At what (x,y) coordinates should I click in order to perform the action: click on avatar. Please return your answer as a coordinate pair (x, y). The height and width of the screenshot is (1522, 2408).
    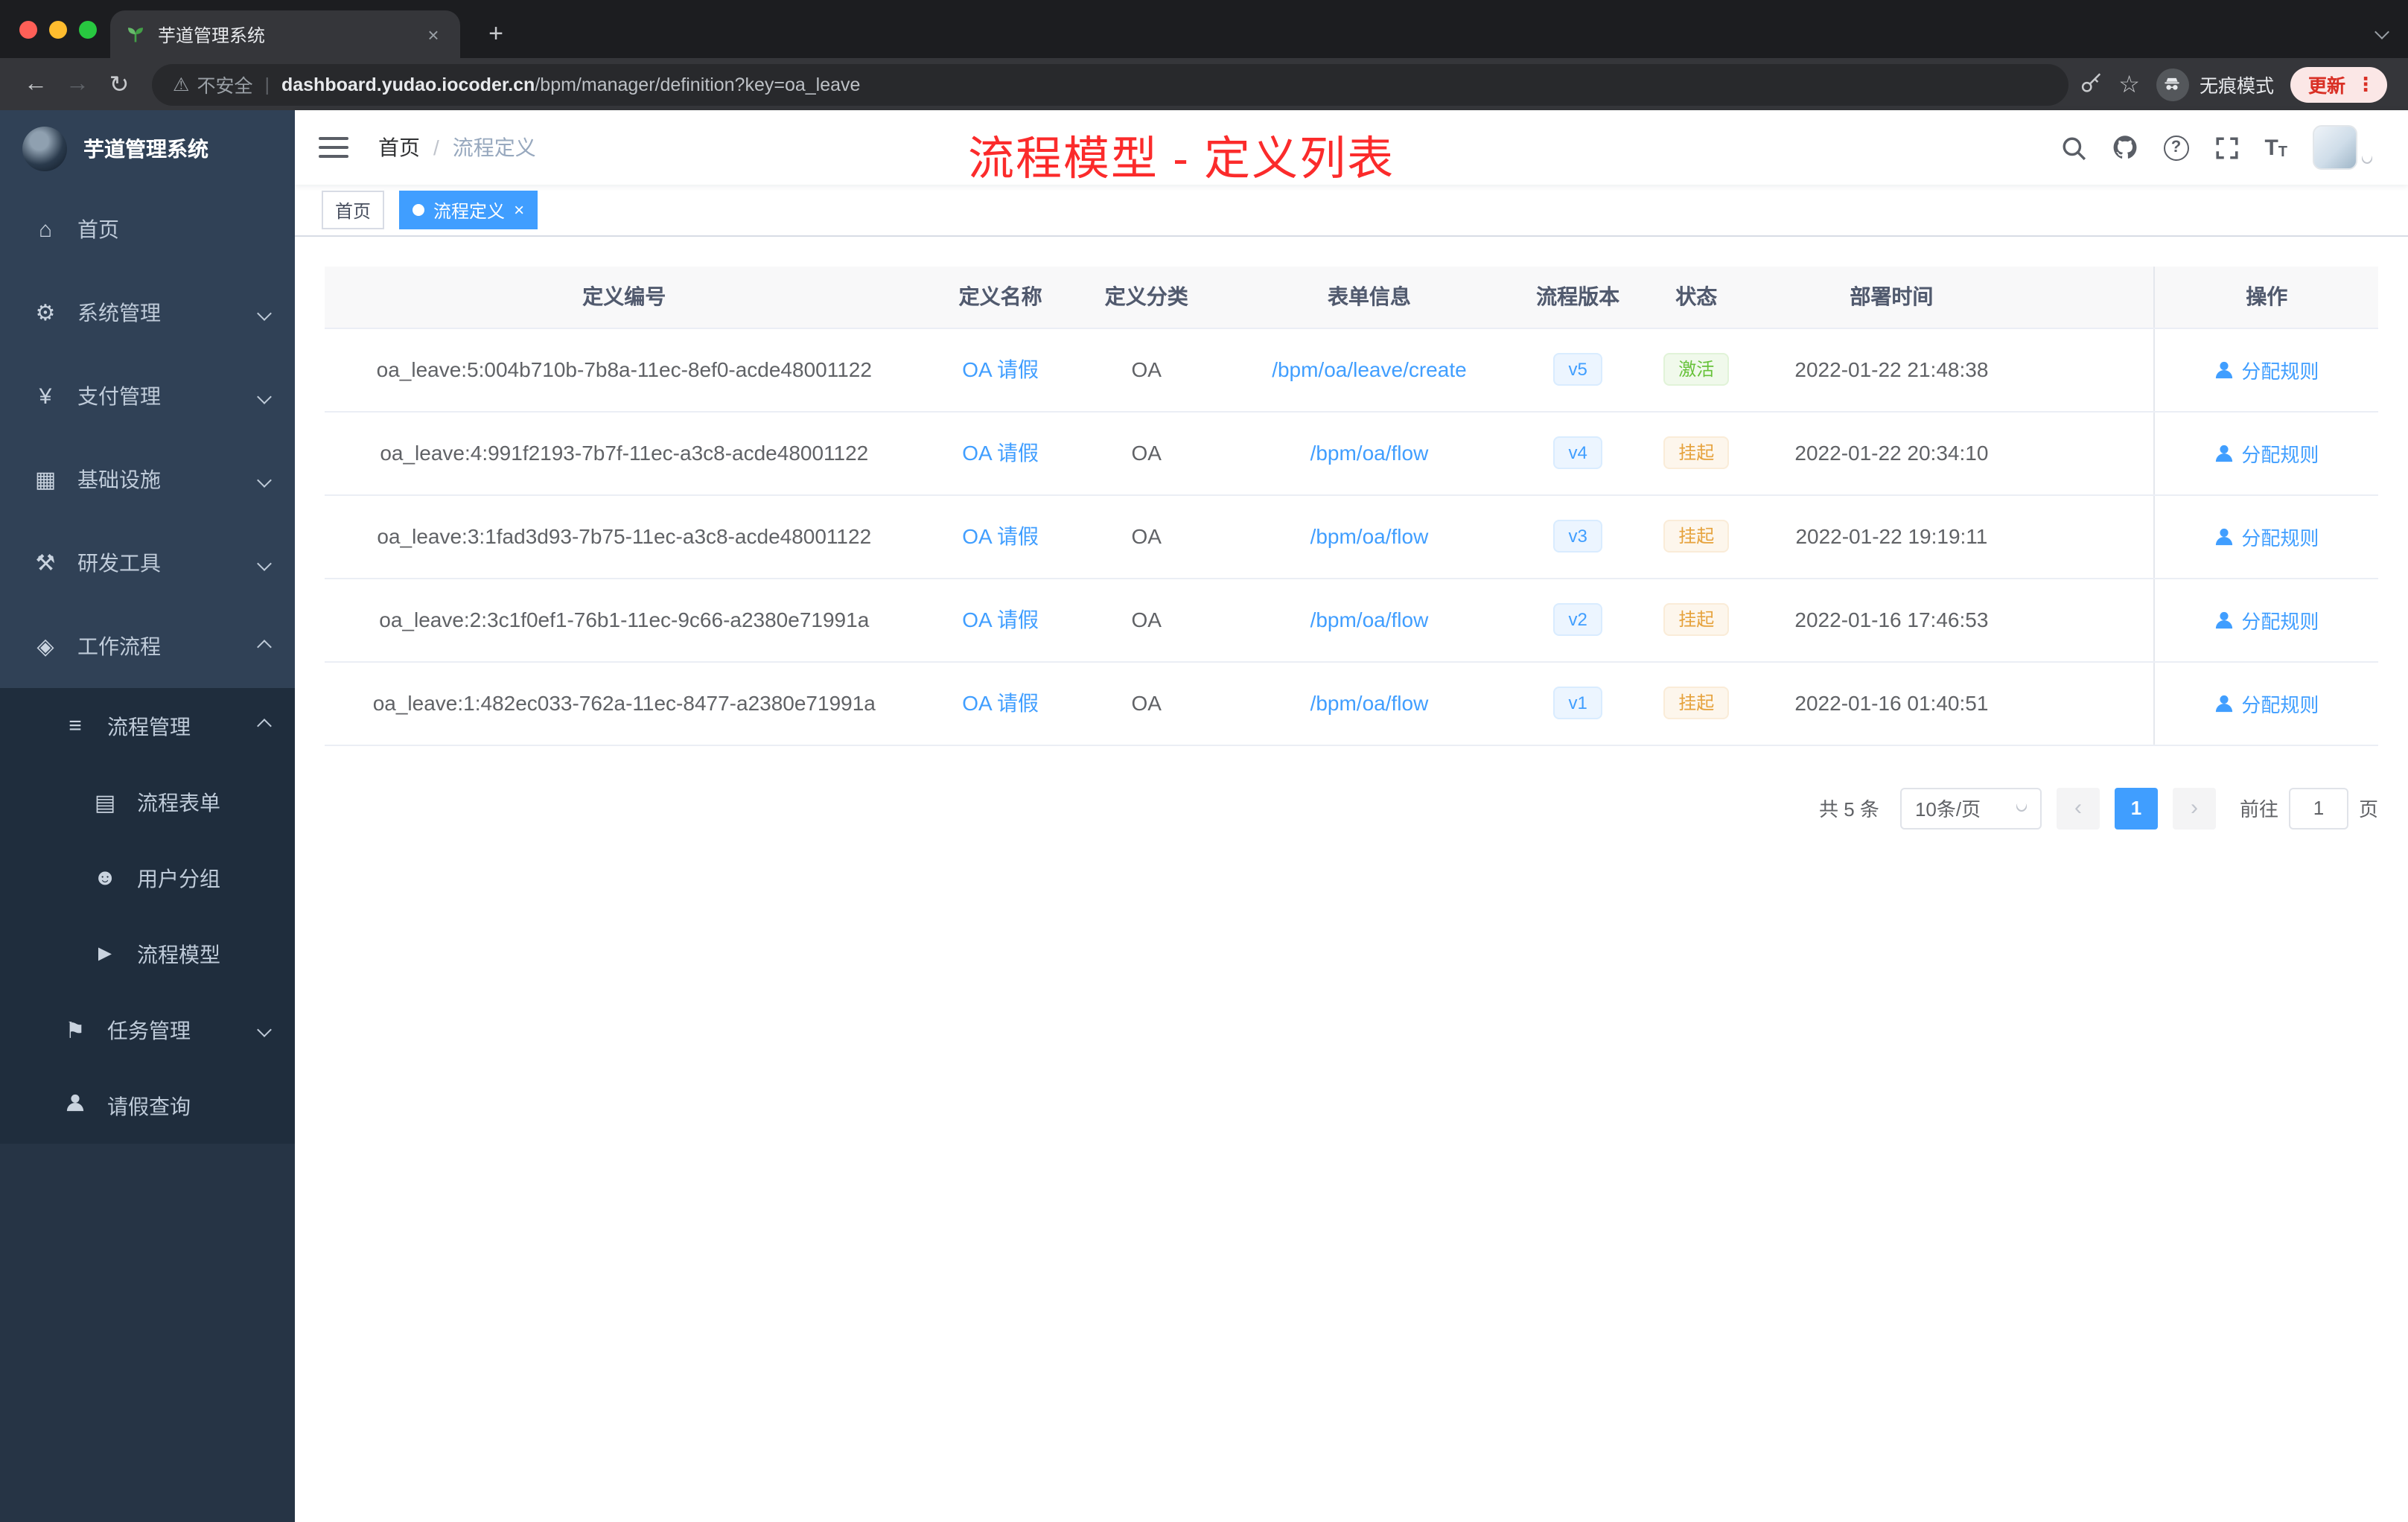
    Looking at the image, I should click on (2335, 147).